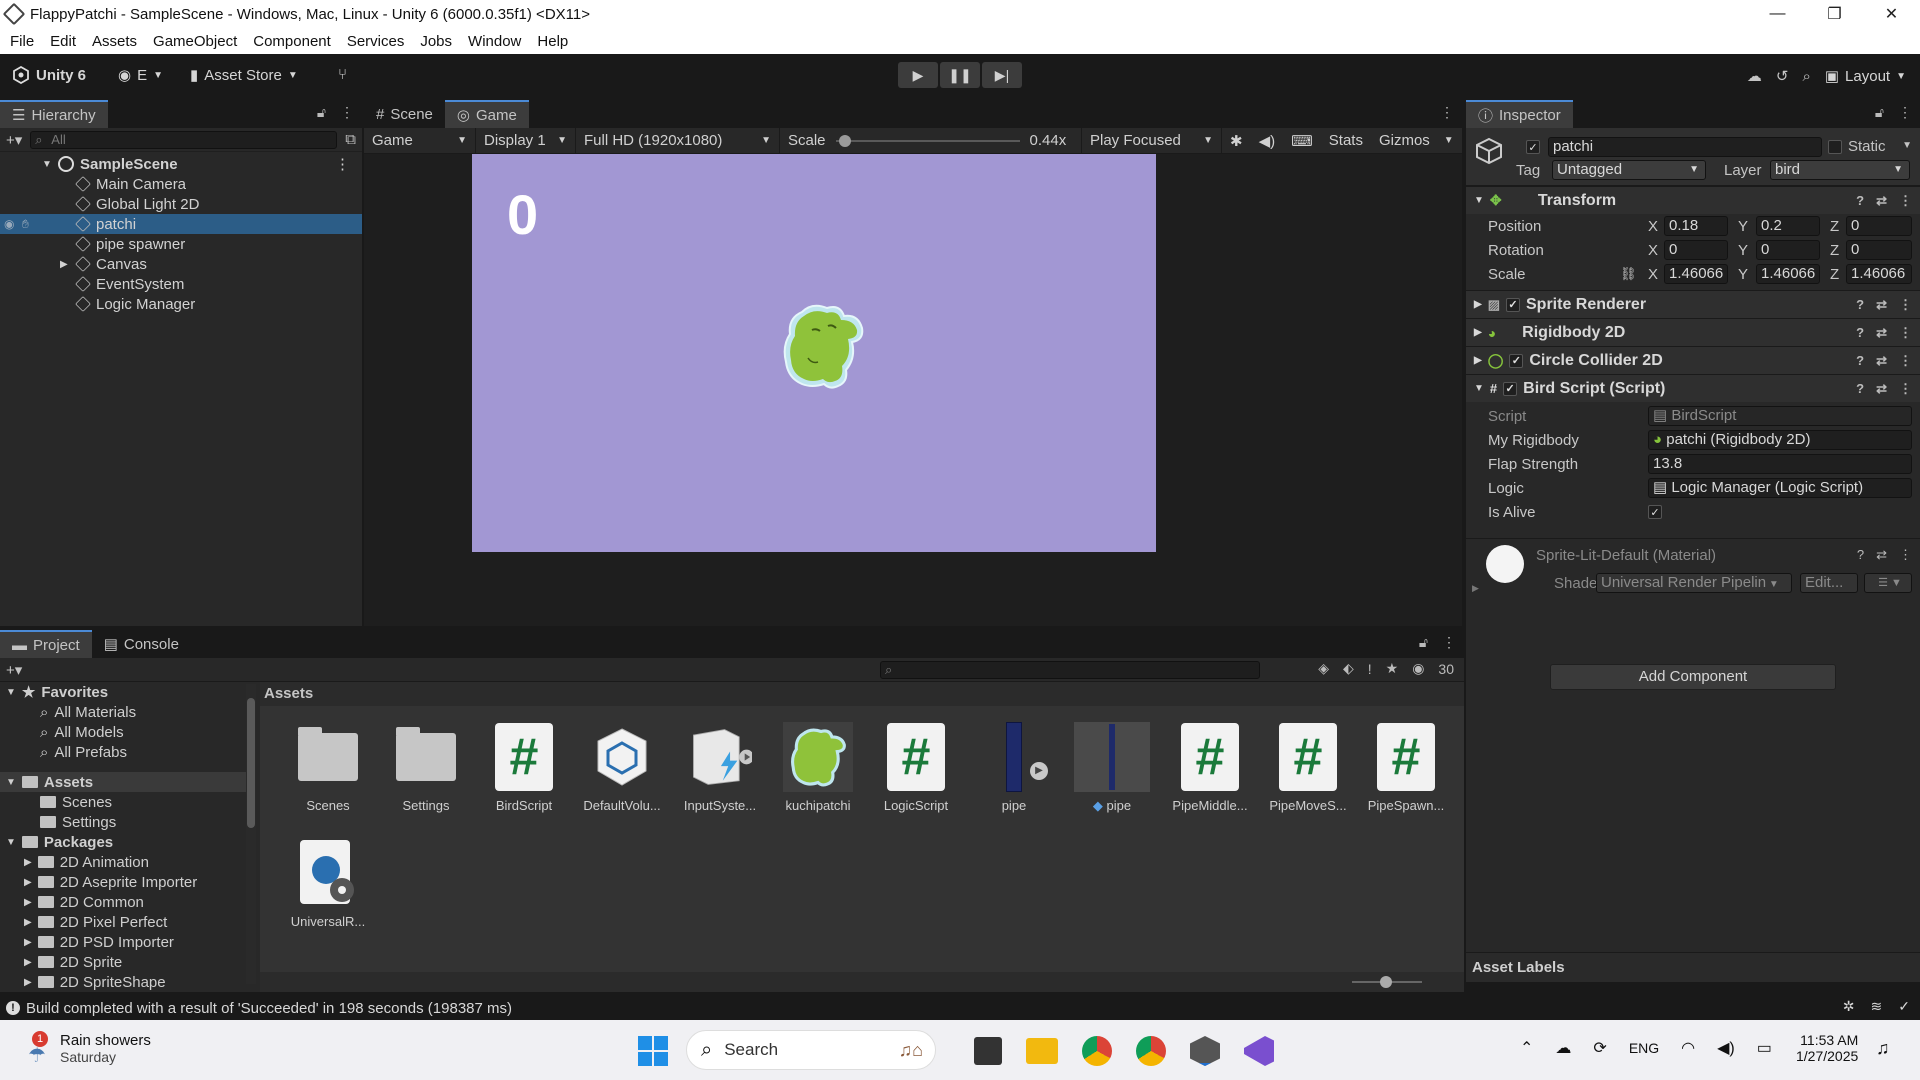 The image size is (1920, 1080). Describe the element at coordinates (1835, 147) in the screenshot. I see `static-checkbox` at that location.